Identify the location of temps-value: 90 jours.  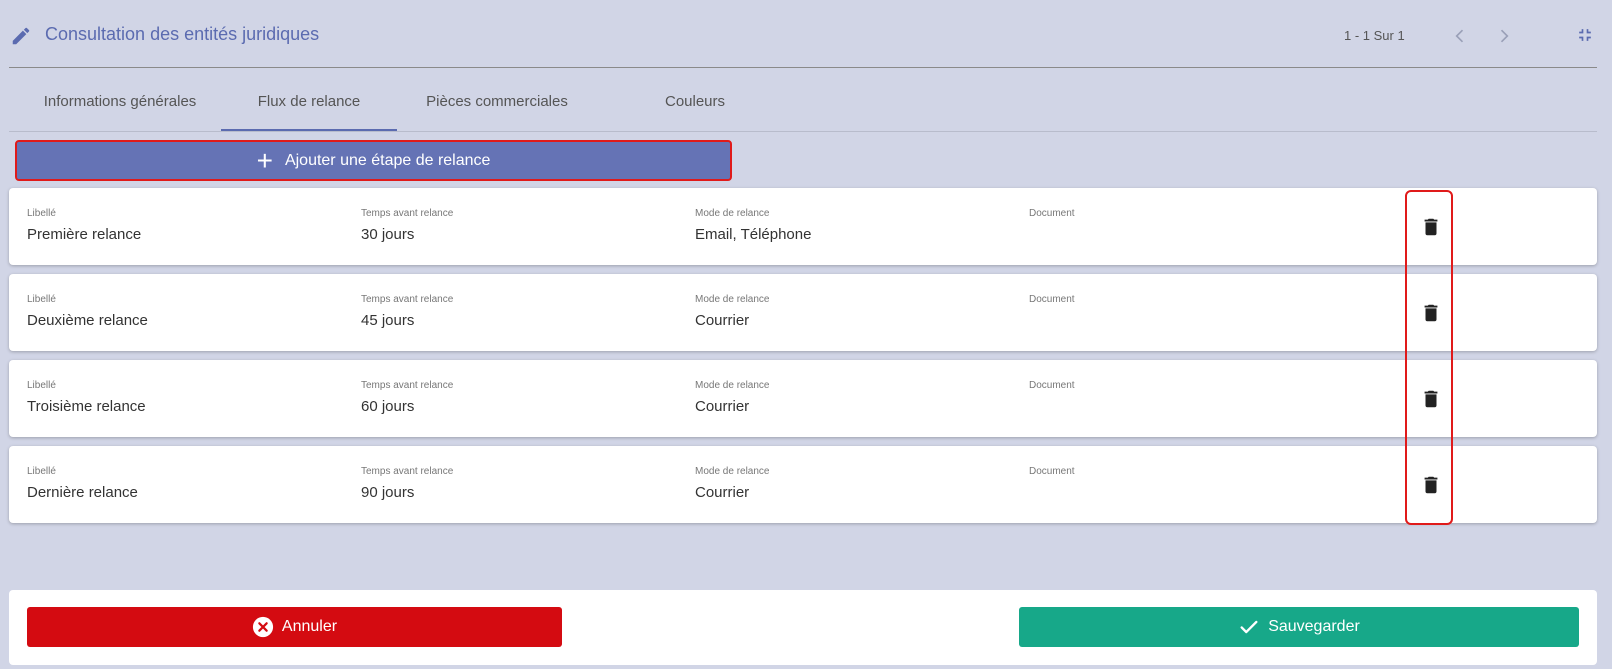
(388, 492).